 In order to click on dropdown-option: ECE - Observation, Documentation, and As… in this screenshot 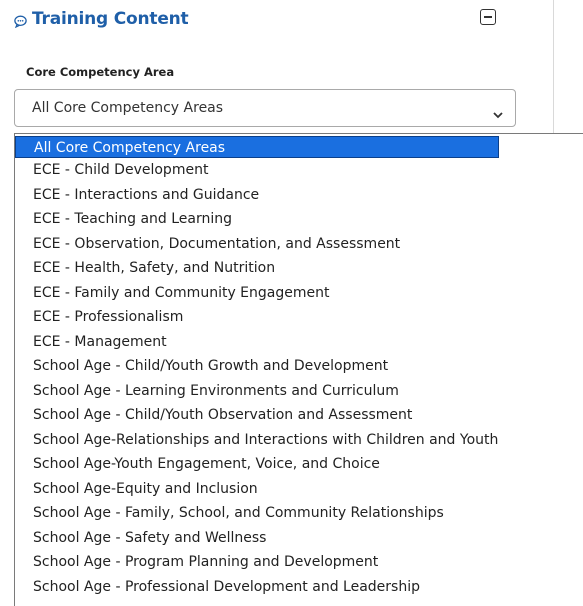, I will do `click(299, 244)`.